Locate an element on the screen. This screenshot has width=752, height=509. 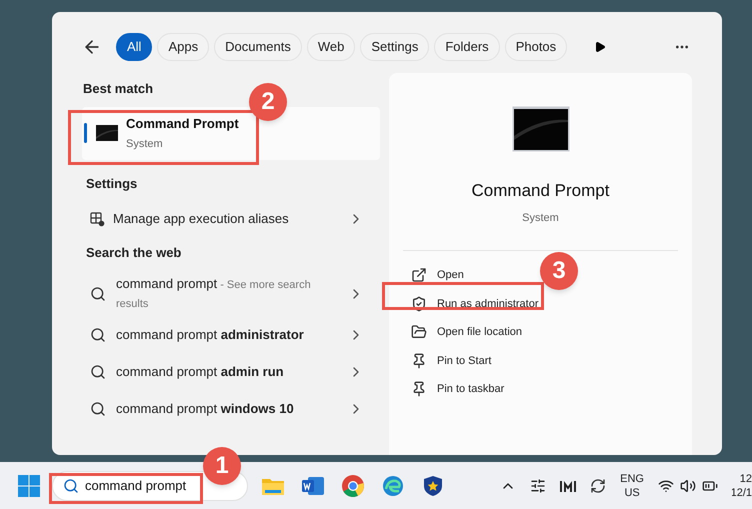
action-item: Pin to taskbar is located at coordinates (457, 389).